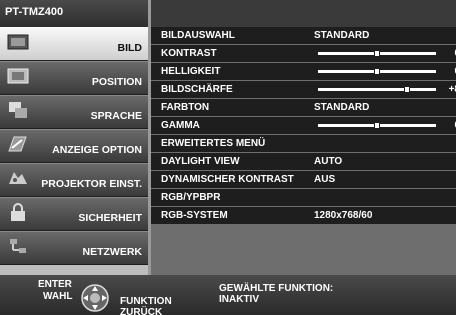 The width and height of the screenshot is (456, 315). I want to click on picture-icon, so click(18, 42).